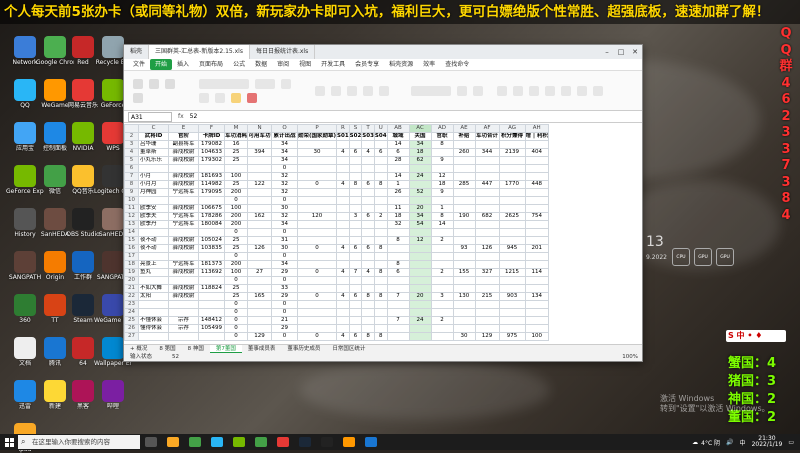 The image size is (800, 453). What do you see at coordinates (153, 296) in the screenshot?
I see `table-cell: 太阳` at bounding box center [153, 296].